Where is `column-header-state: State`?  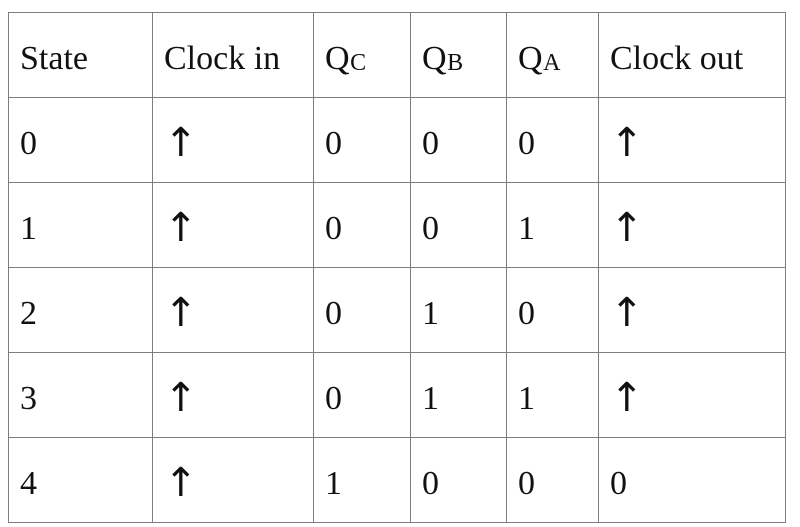 column-header-state: State is located at coordinates (80, 55).